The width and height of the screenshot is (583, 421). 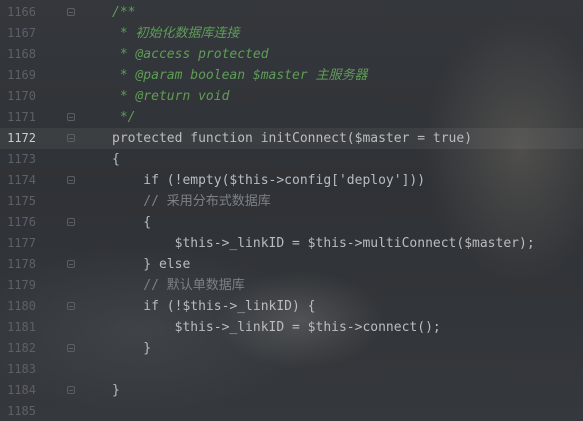 What do you see at coordinates (269, 180) in the screenshot?
I see `code-text: if (!empty($this->config['deploy']))` at bounding box center [269, 180].